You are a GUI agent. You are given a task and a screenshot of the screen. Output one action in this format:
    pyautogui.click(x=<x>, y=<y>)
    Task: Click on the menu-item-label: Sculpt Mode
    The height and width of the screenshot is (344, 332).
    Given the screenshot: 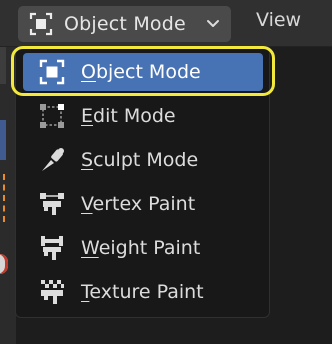 What is the action you would take?
    pyautogui.click(x=140, y=160)
    